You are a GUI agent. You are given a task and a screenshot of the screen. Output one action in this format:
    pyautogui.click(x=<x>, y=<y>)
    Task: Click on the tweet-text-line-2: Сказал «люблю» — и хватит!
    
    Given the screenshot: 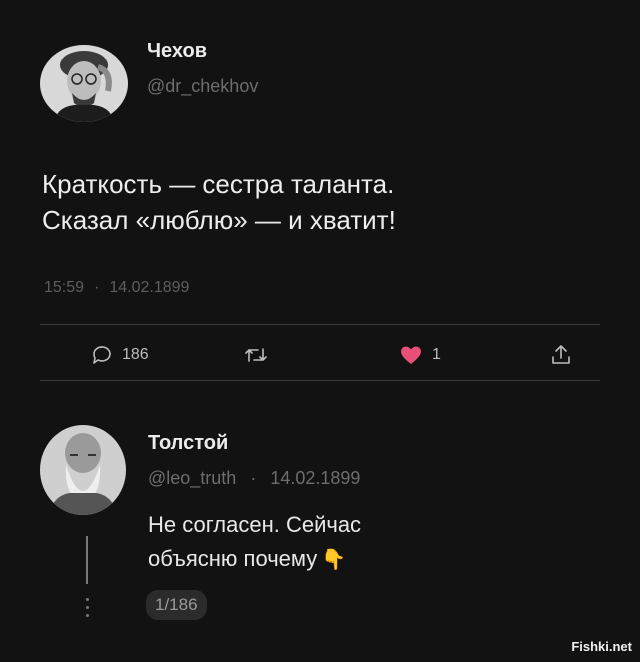 What is the action you would take?
    pyautogui.click(x=219, y=220)
    